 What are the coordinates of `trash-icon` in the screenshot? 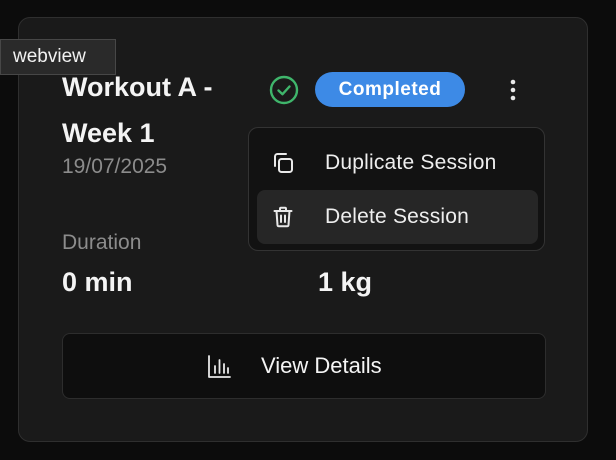 It's located at (283, 217).